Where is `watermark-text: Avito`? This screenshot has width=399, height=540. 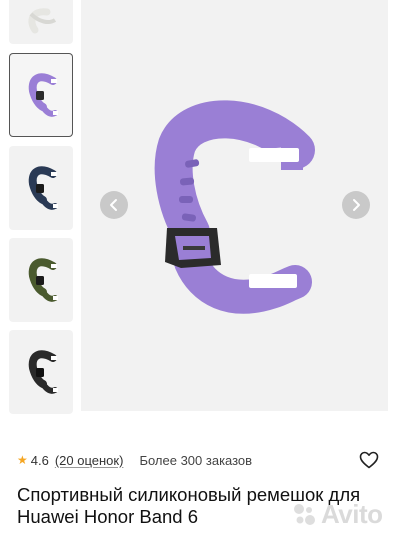
watermark-text: Avito is located at coordinates (352, 513).